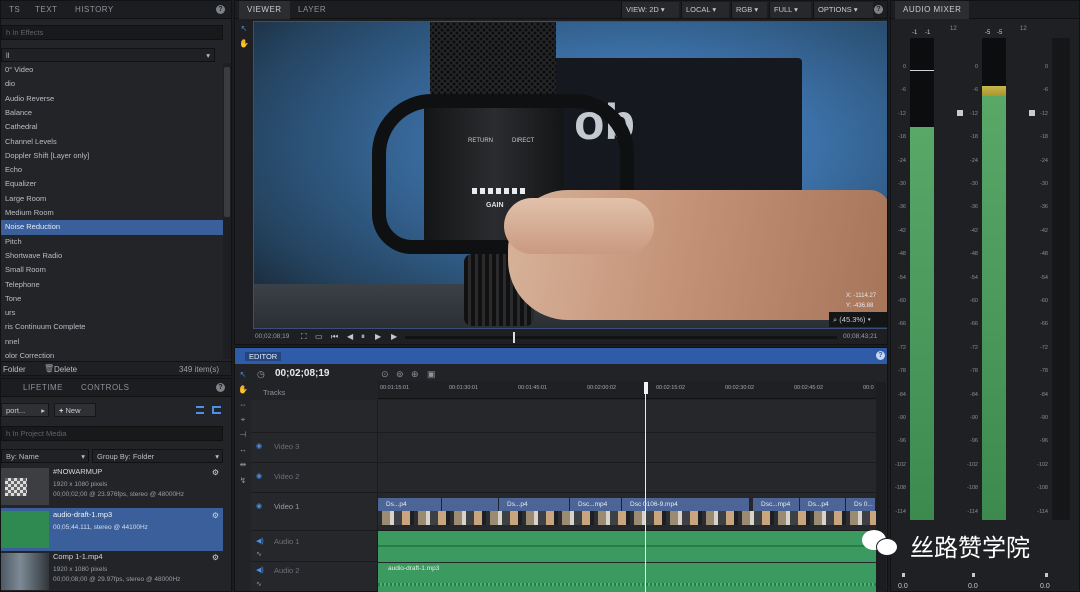  I want to click on tab-history: HISTORY, so click(94, 10).